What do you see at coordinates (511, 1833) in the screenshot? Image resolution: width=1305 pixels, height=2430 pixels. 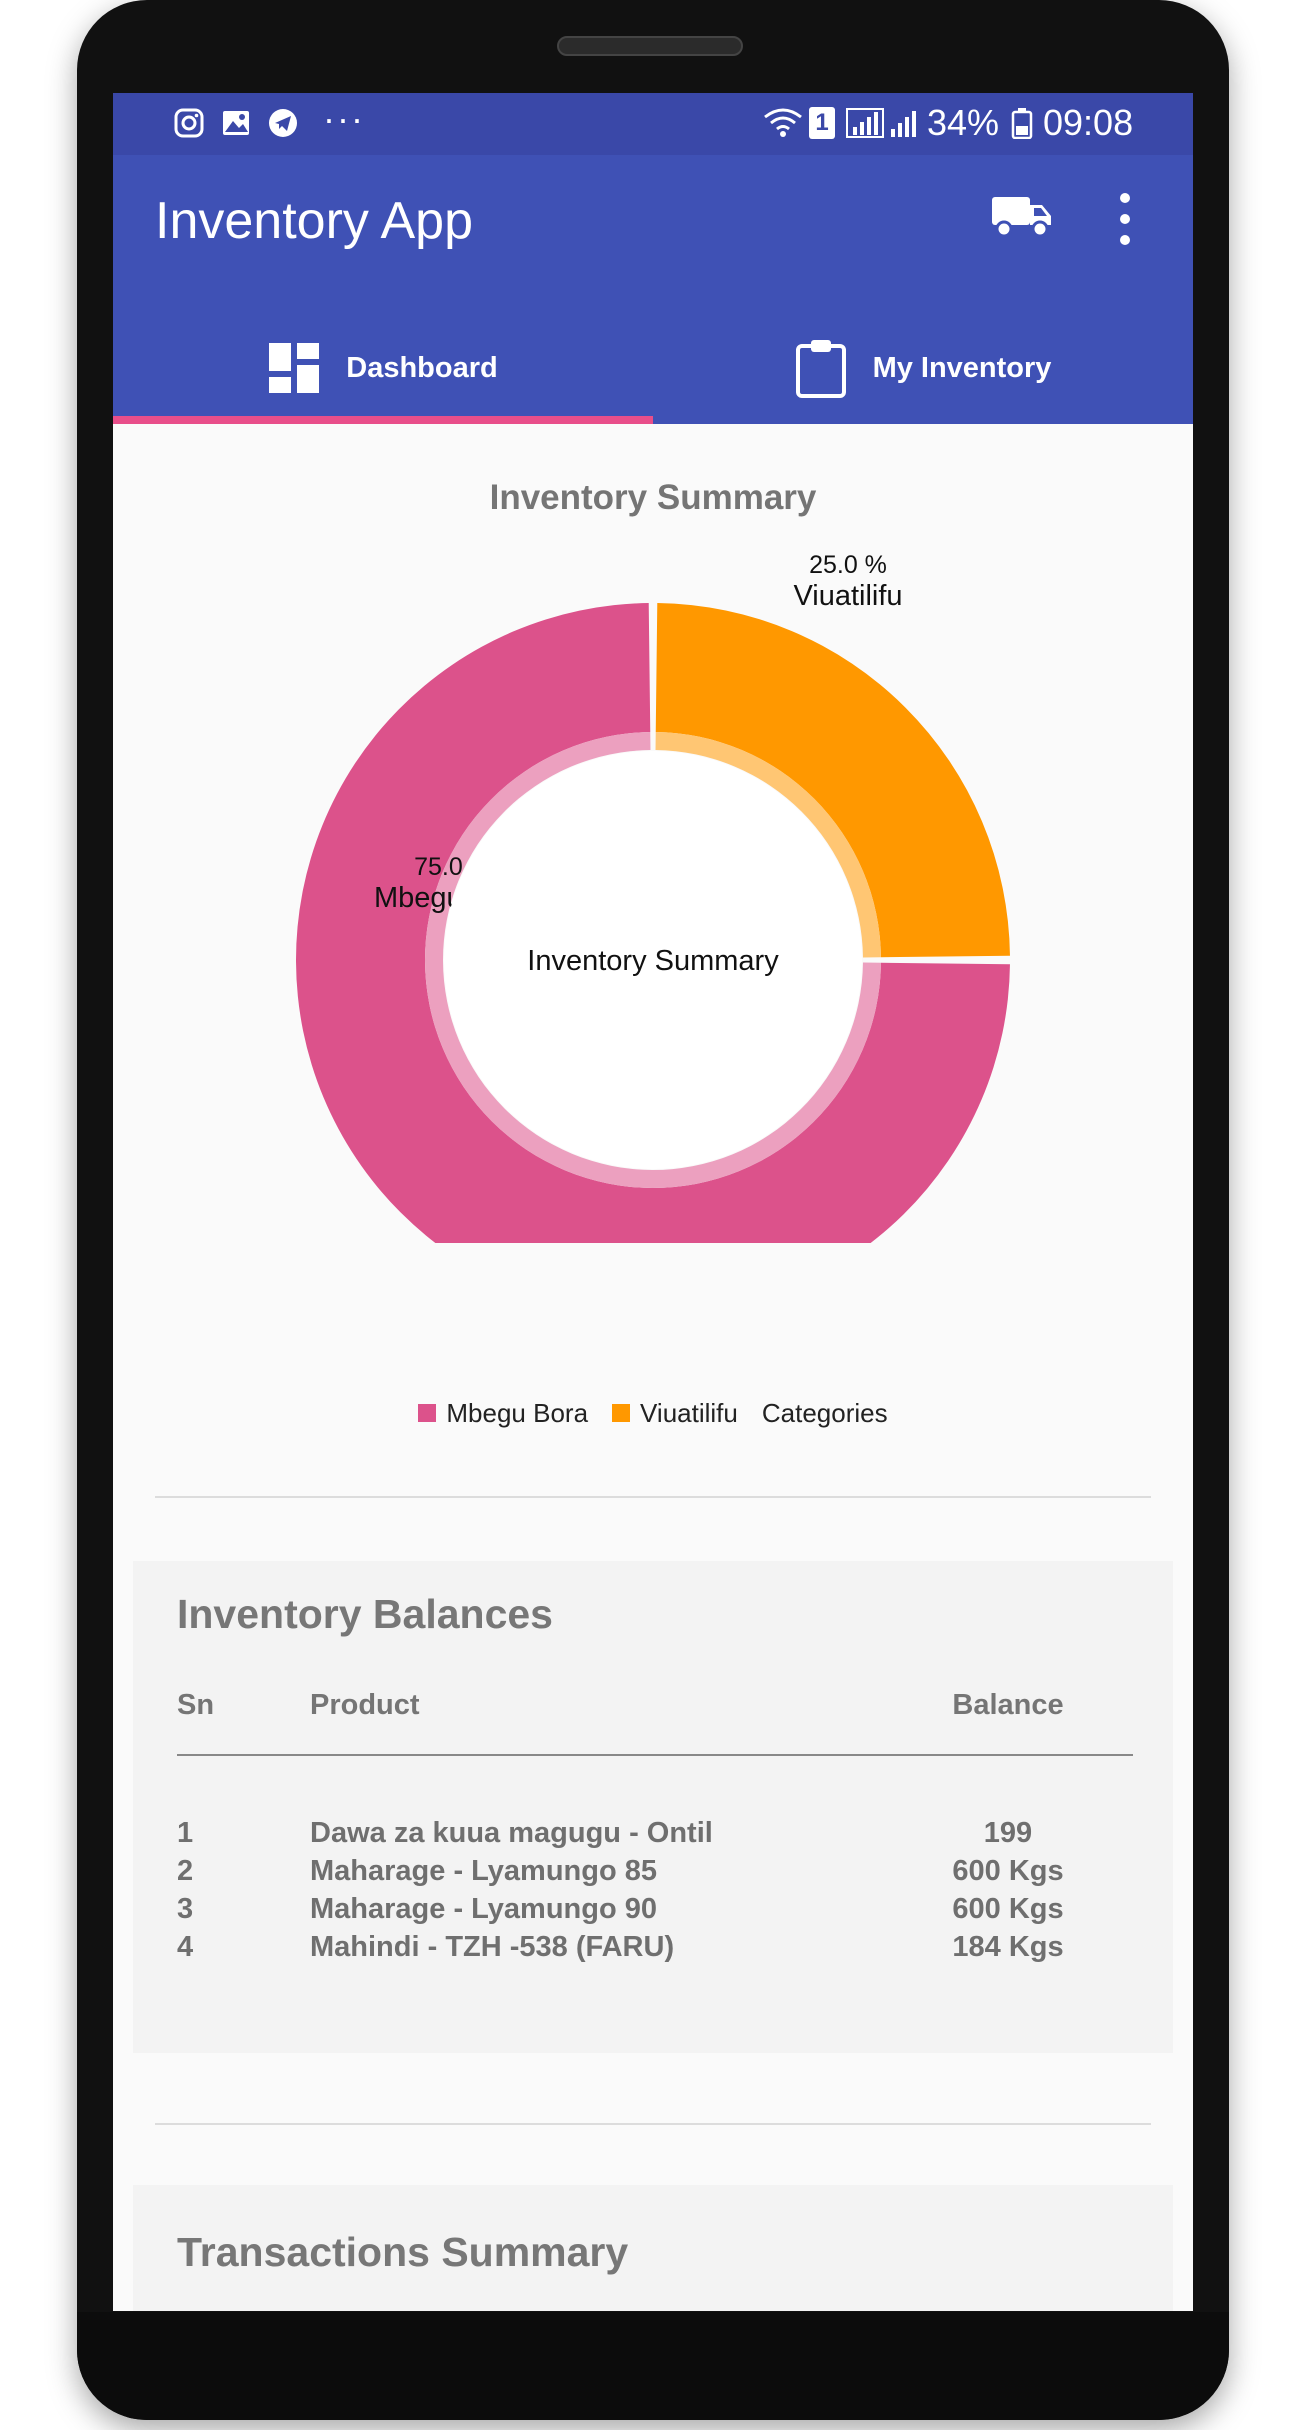 I see `cell-product: Dawa za kuua magugu - Ontil` at bounding box center [511, 1833].